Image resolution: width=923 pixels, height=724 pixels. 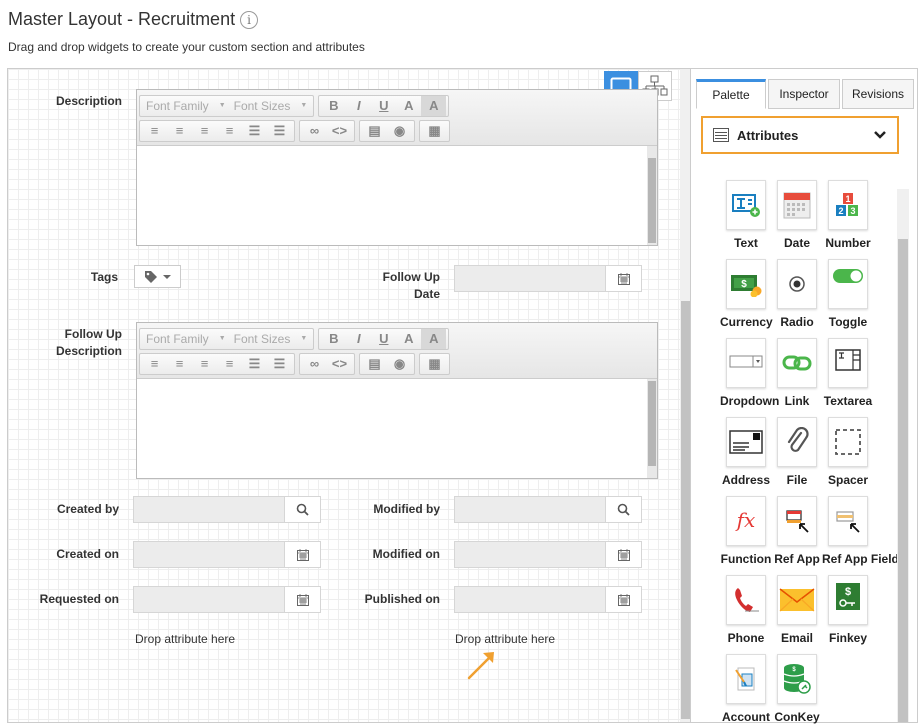 I want to click on widget-ref-app-field: Ref App Field, so click(x=860, y=531).